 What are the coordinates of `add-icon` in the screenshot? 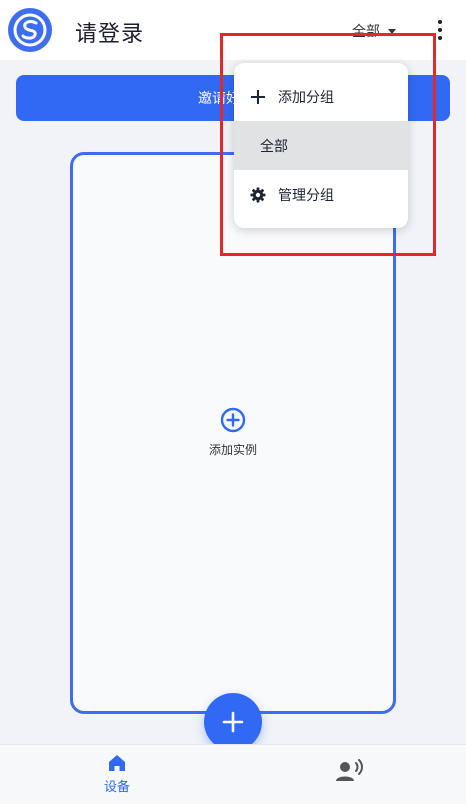 It's located at (233, 722).